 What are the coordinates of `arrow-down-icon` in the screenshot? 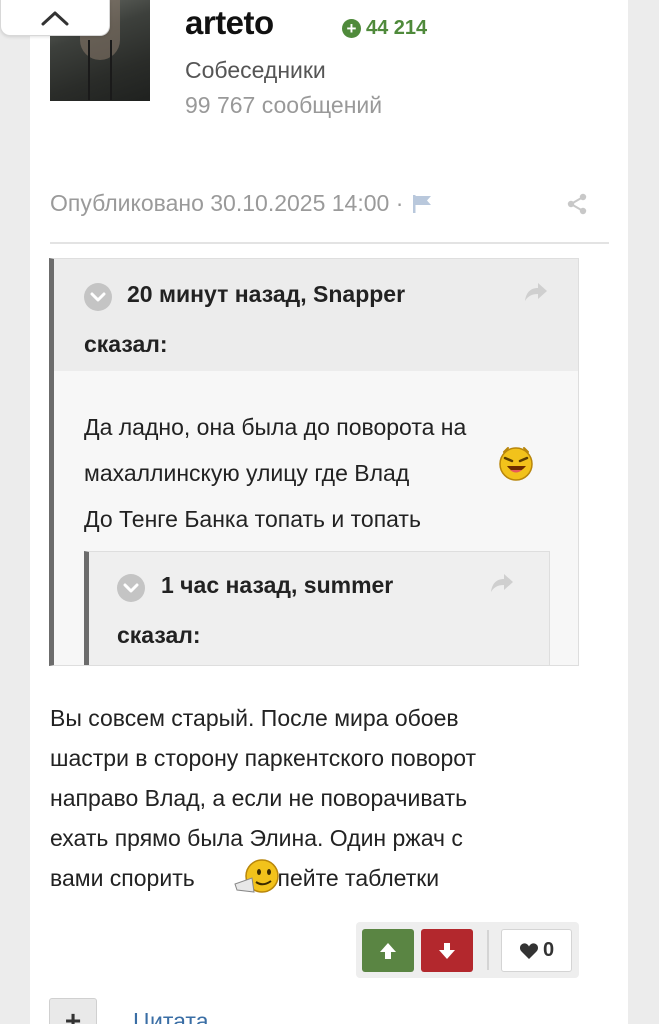 It's located at (447, 950).